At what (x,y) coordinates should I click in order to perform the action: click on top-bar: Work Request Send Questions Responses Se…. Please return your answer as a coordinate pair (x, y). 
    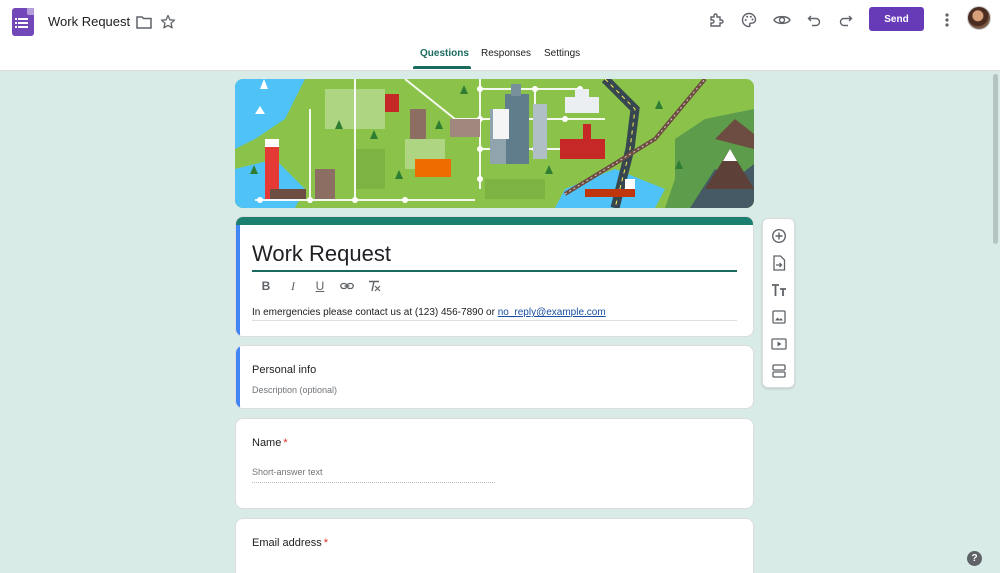
    Looking at the image, I should click on (500, 35).